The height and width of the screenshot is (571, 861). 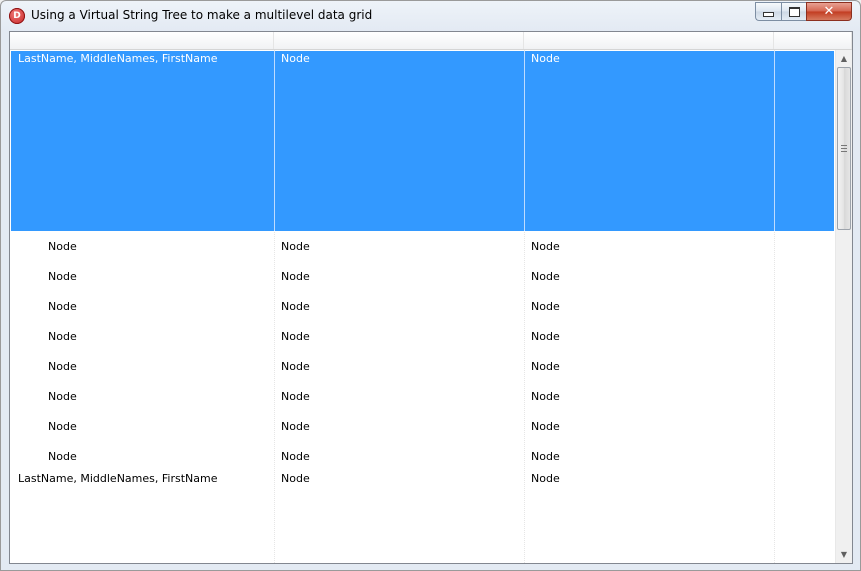 I want to click on close-icon: ✕, so click(x=829, y=11).